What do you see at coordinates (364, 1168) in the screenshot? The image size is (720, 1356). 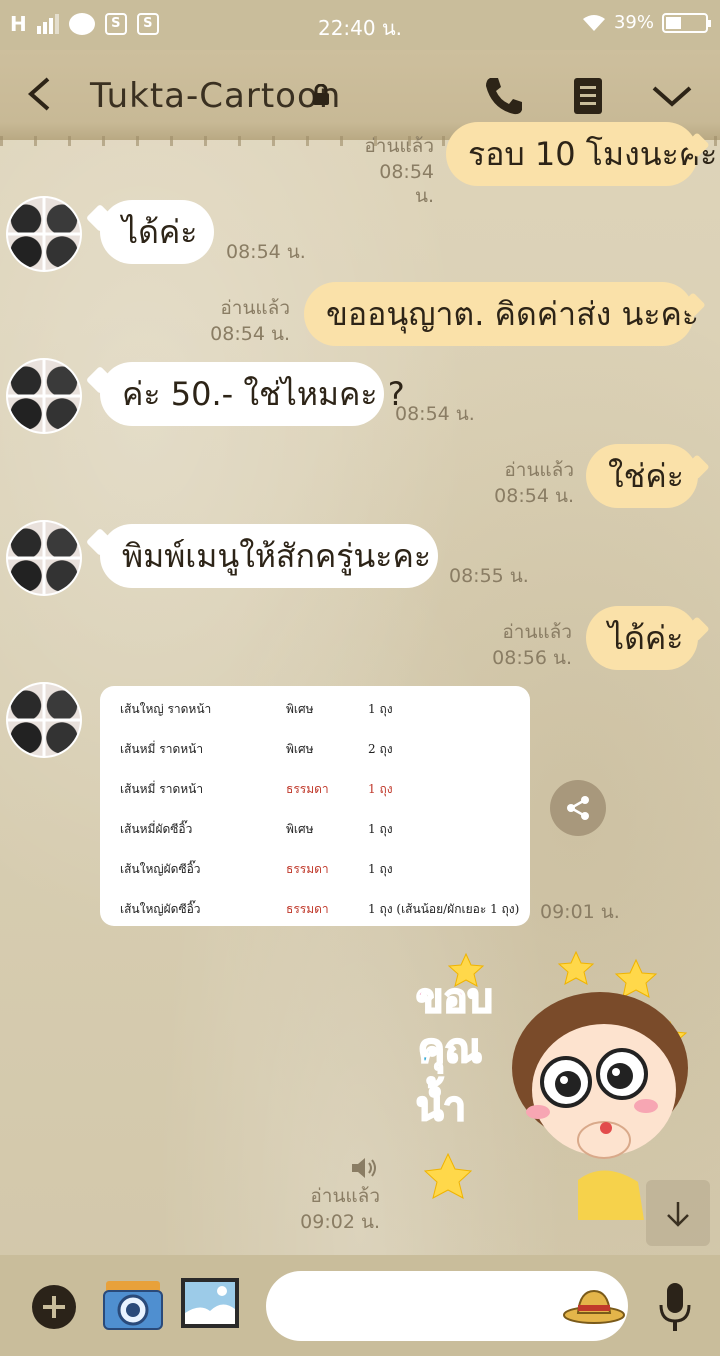 I see `speaker-icon` at bounding box center [364, 1168].